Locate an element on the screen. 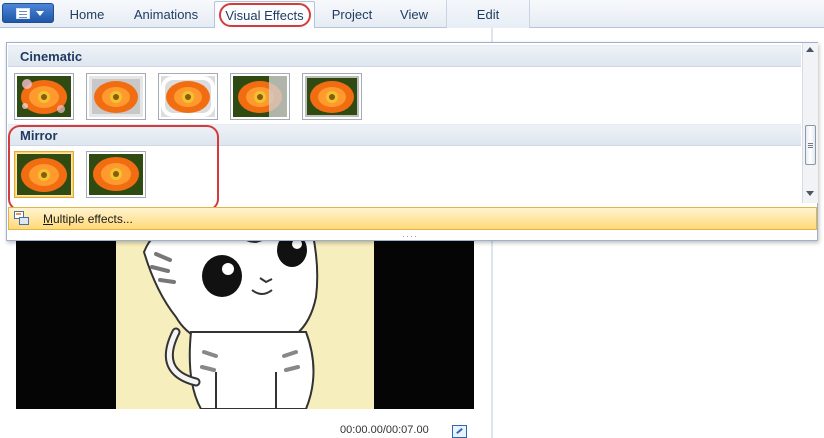 The width and height of the screenshot is (824, 438). section-header-cinematic: Cinematic is located at coordinates (404, 56).